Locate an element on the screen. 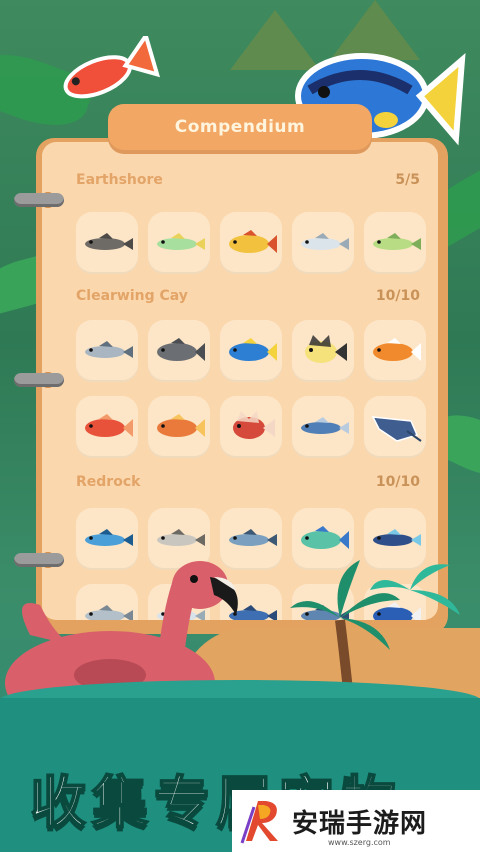 The width and height of the screenshot is (480, 852). section-name: Clearwing Cay is located at coordinates (132, 296).